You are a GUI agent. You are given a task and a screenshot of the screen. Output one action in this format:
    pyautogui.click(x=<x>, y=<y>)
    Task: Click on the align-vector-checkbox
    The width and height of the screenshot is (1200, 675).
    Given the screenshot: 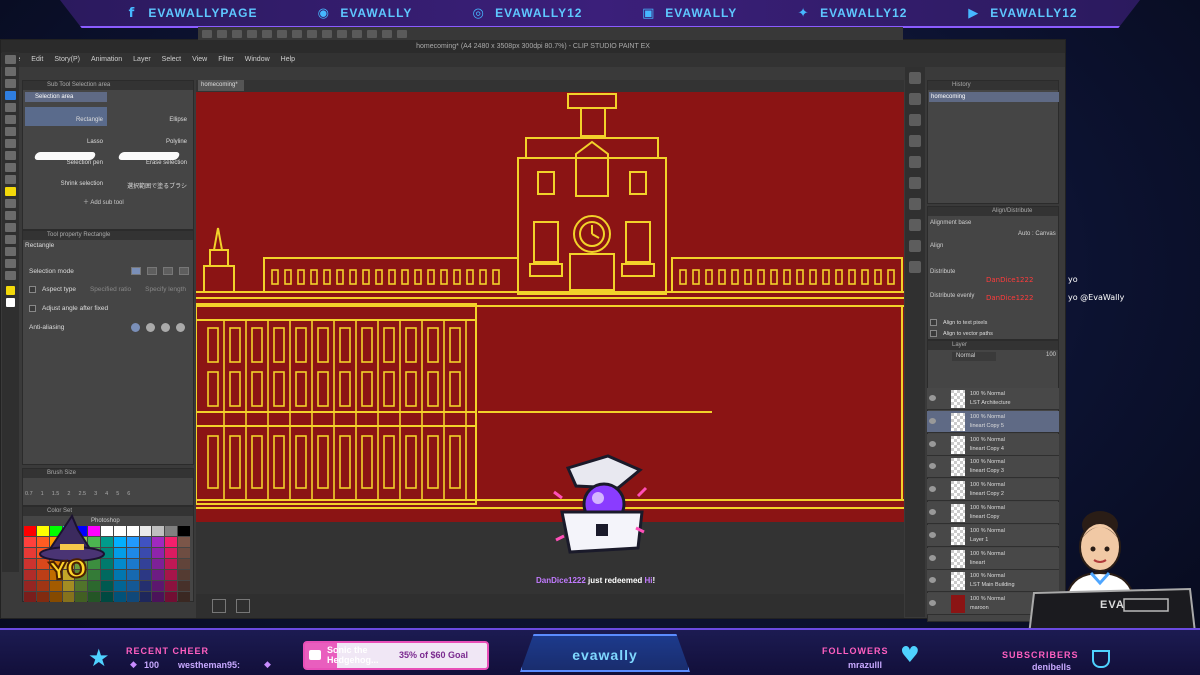 What is the action you would take?
    pyautogui.click(x=933, y=333)
    